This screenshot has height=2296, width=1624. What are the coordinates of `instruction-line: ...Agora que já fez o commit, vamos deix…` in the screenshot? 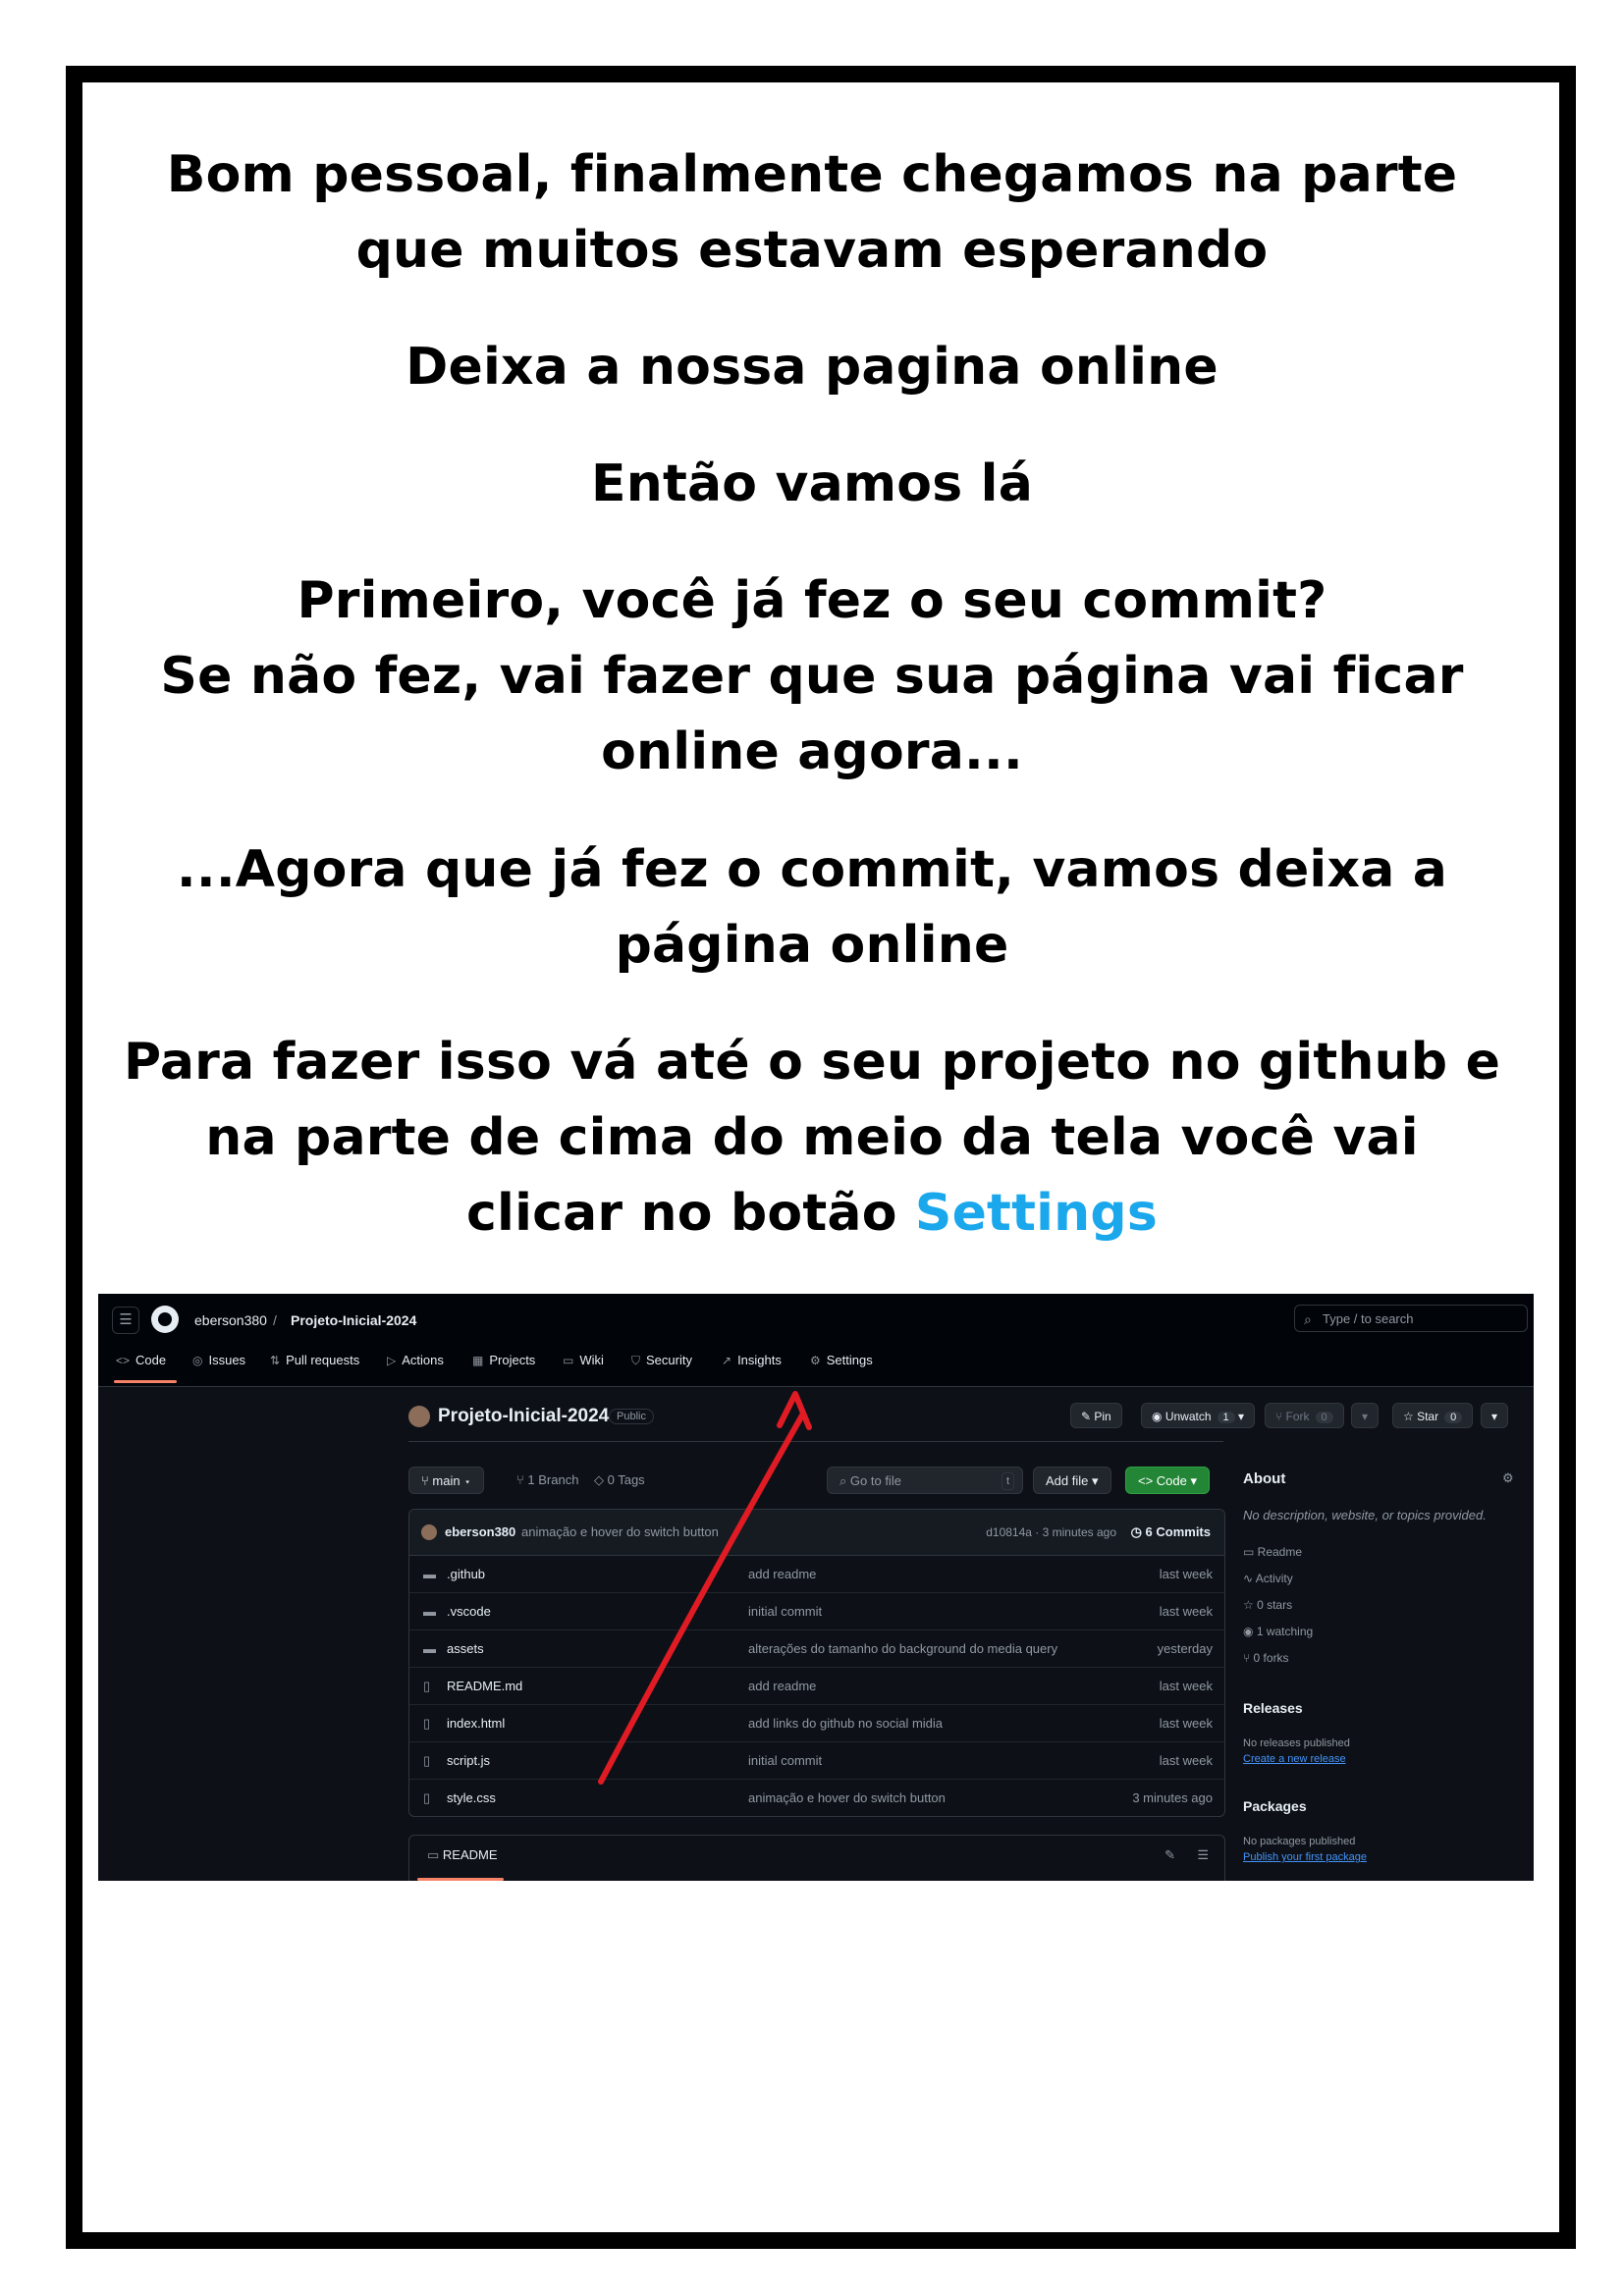 It's located at (812, 870).